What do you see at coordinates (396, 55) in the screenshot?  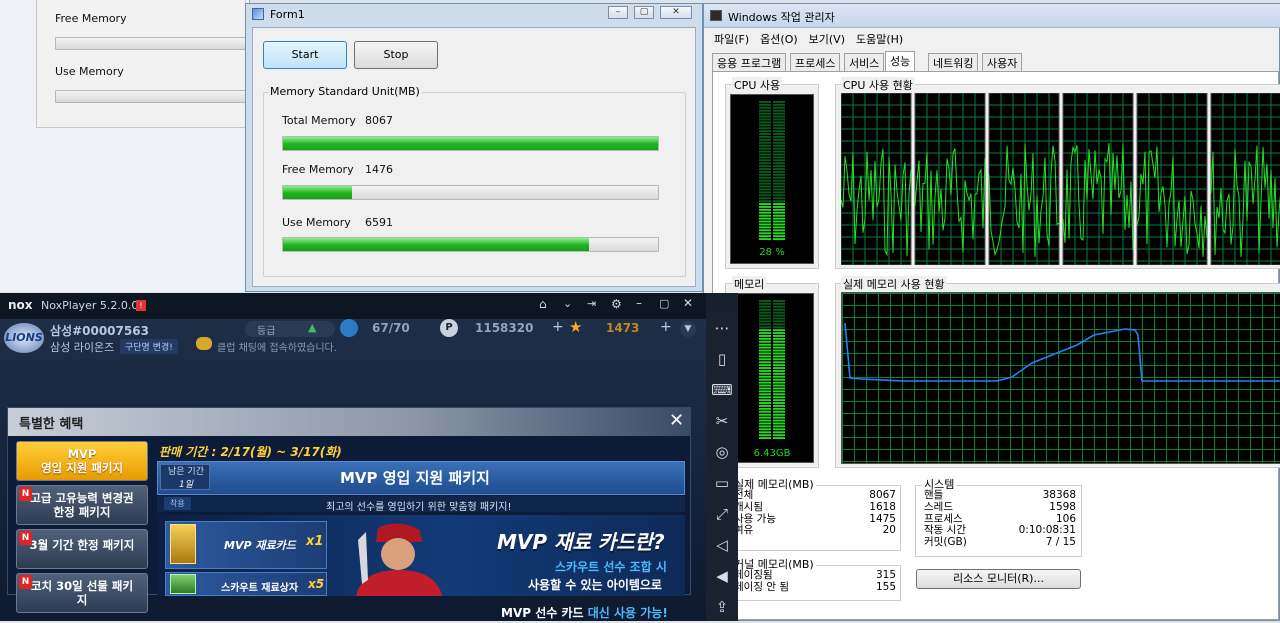 I see `stop-button: Stop` at bounding box center [396, 55].